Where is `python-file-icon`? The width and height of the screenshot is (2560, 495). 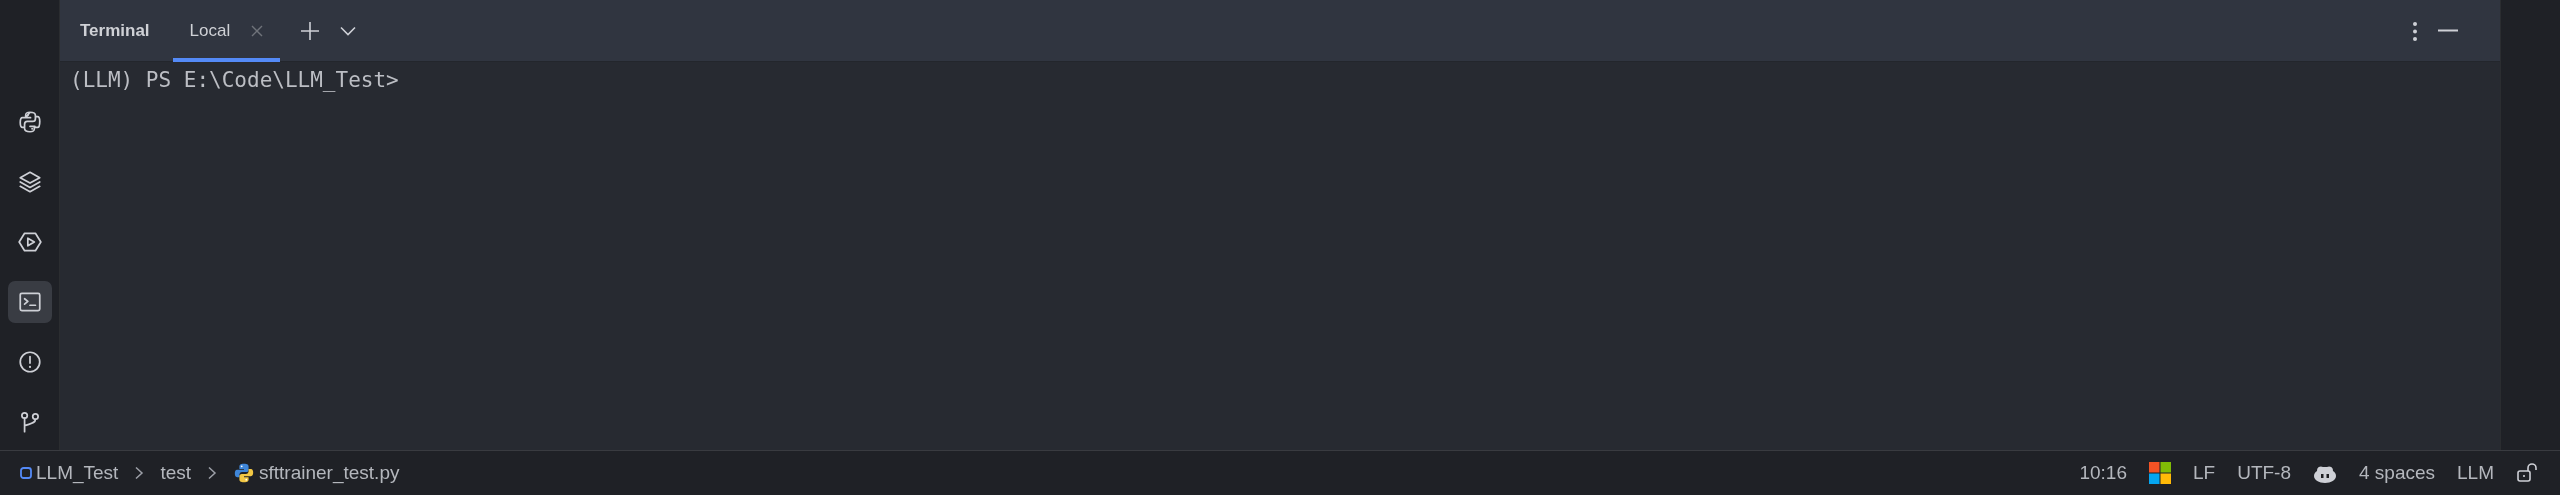 python-file-icon is located at coordinates (244, 473).